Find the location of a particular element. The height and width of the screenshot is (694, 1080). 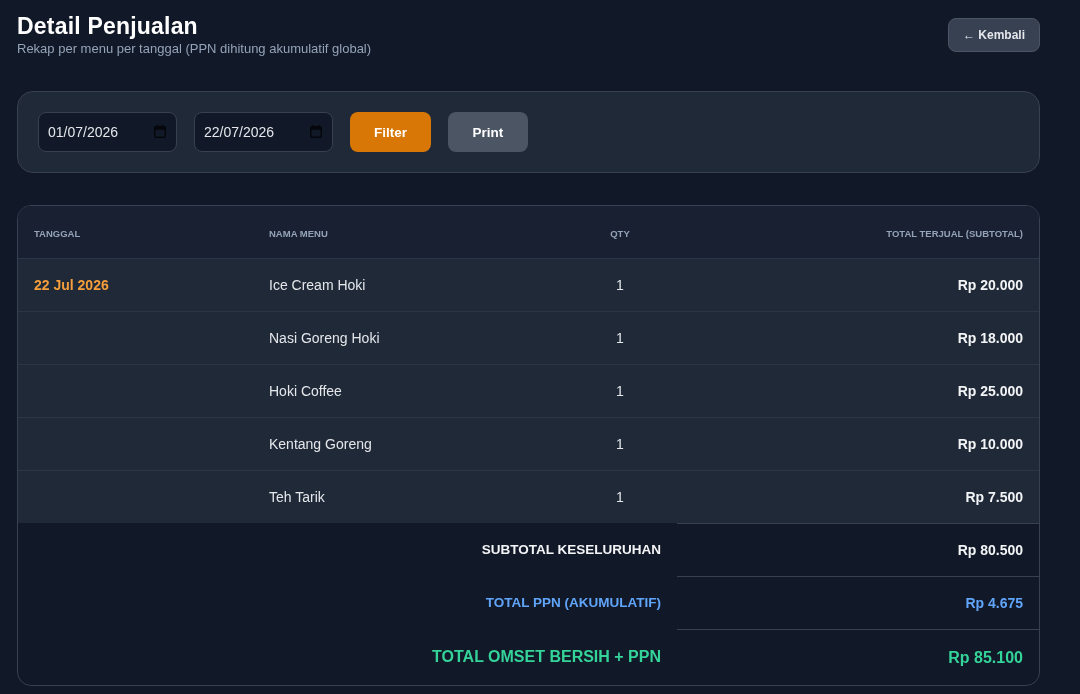

subtotal-amount: Rp 80.500 is located at coordinates (990, 550).